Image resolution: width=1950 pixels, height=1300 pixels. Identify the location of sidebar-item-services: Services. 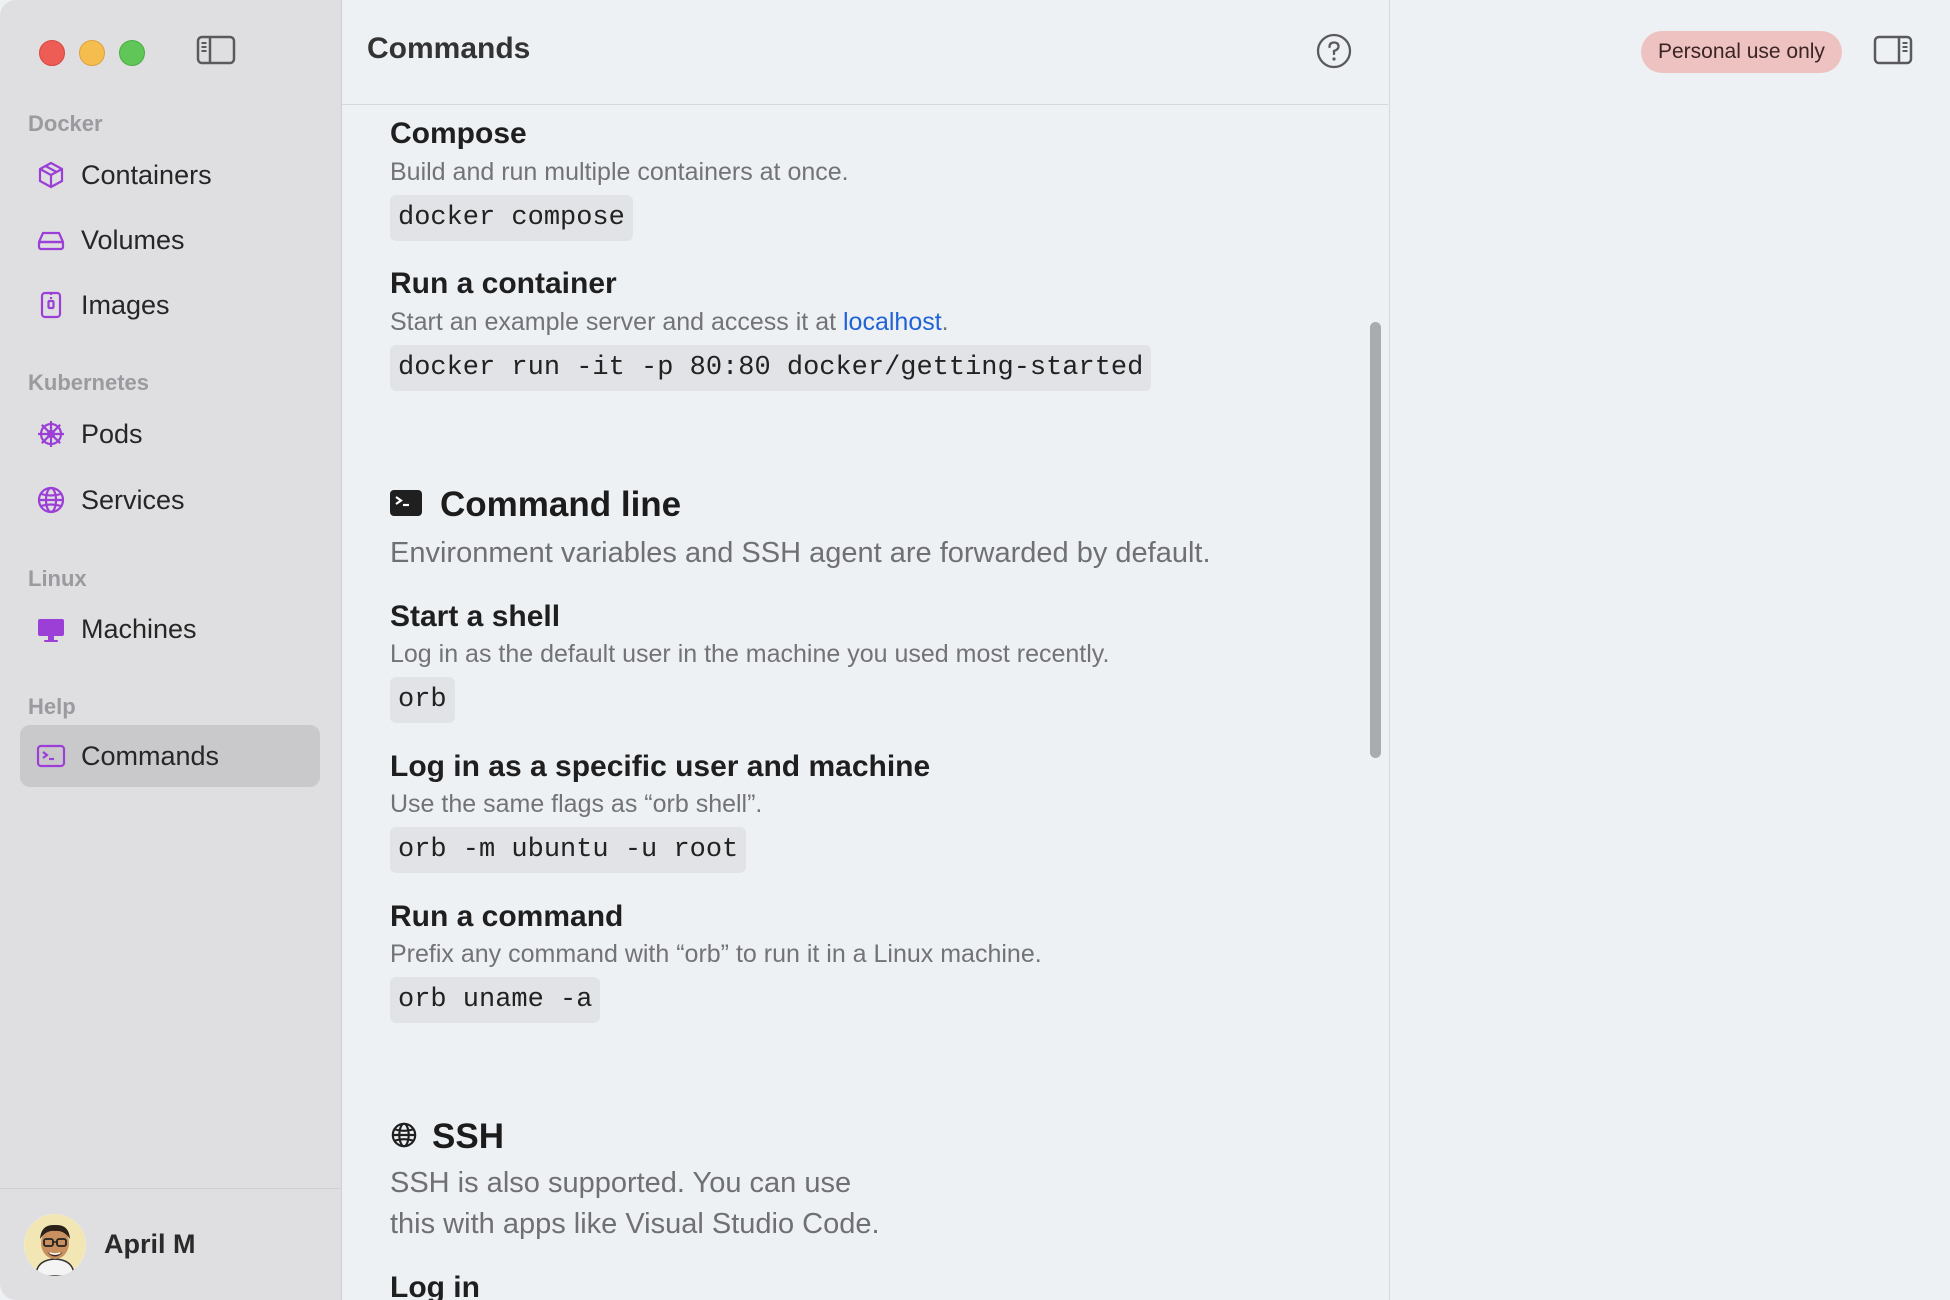
(170, 500).